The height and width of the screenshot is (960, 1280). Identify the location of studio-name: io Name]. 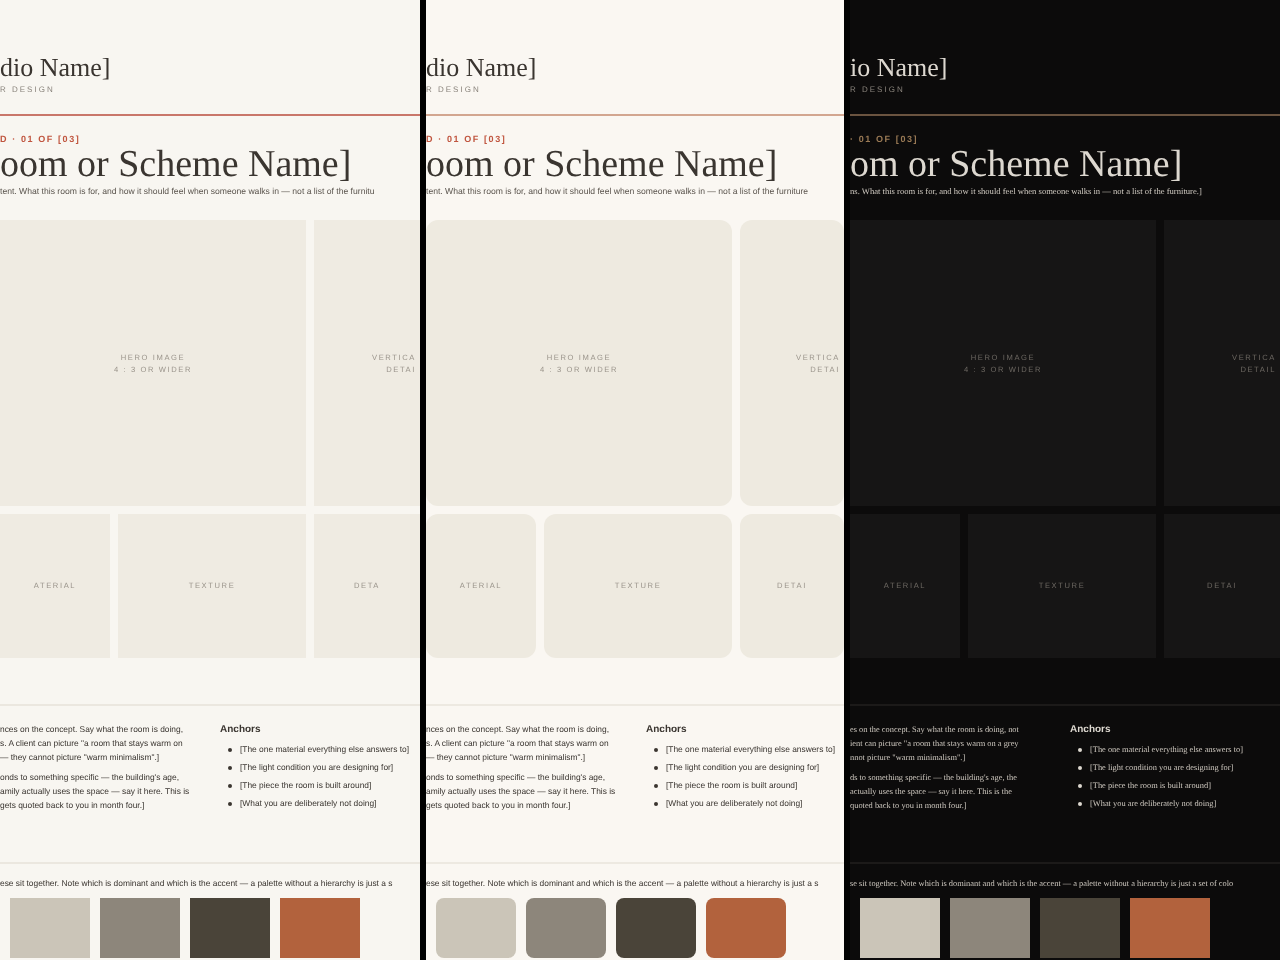
(900, 68).